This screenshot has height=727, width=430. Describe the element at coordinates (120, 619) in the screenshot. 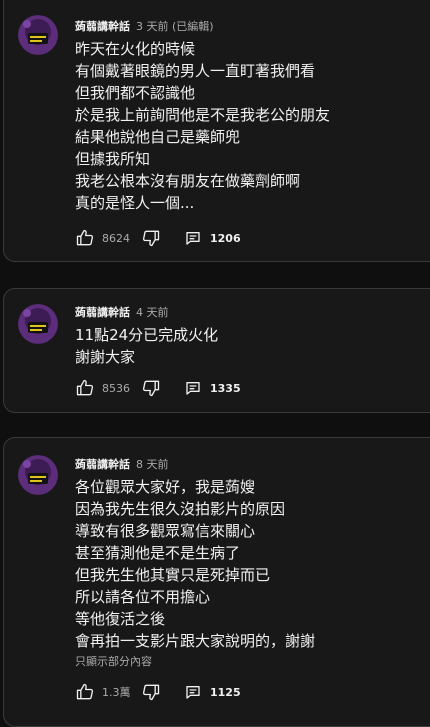

I see `comment-line: 等他復活之後` at that location.